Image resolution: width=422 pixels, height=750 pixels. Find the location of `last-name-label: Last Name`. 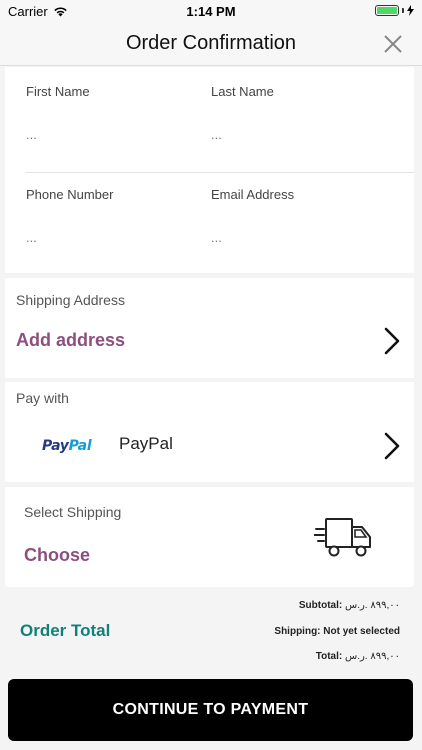

last-name-label: Last Name is located at coordinates (242, 91).